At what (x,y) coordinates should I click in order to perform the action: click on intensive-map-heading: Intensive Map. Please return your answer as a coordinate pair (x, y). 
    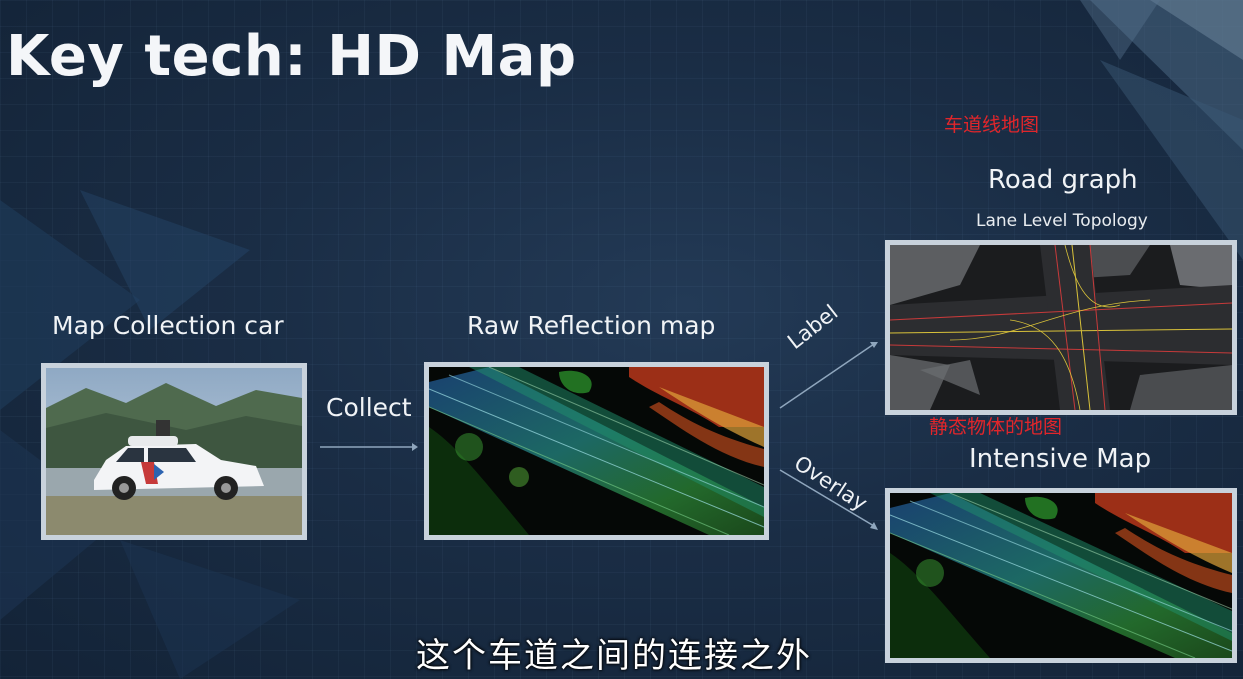
    Looking at the image, I should click on (1060, 459).